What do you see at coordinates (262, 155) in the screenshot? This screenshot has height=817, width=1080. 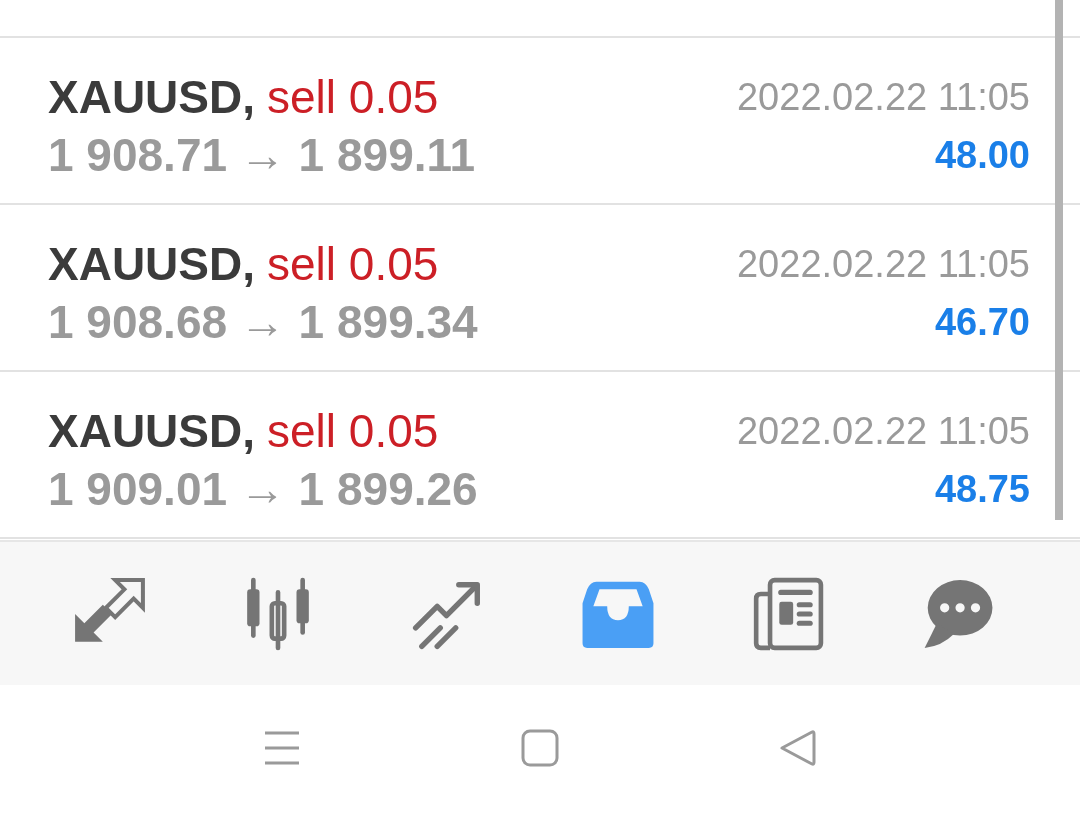 I see `price-text: 1 908.71 → 1 899.11` at bounding box center [262, 155].